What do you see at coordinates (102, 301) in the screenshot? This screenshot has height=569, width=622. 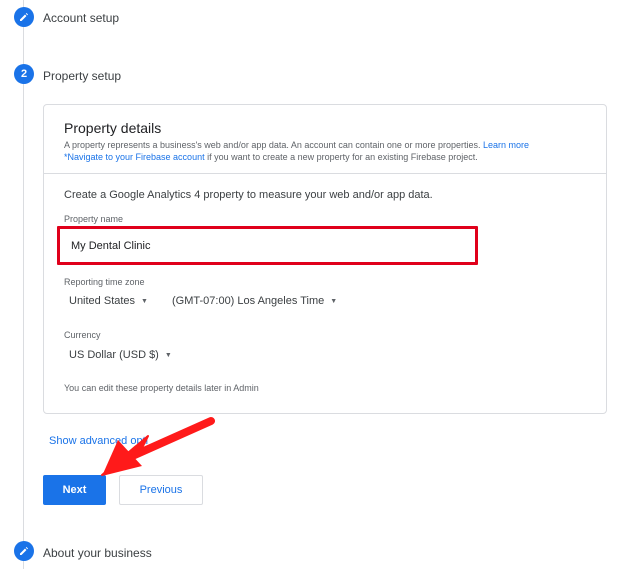 I see `country-value: United States` at bounding box center [102, 301].